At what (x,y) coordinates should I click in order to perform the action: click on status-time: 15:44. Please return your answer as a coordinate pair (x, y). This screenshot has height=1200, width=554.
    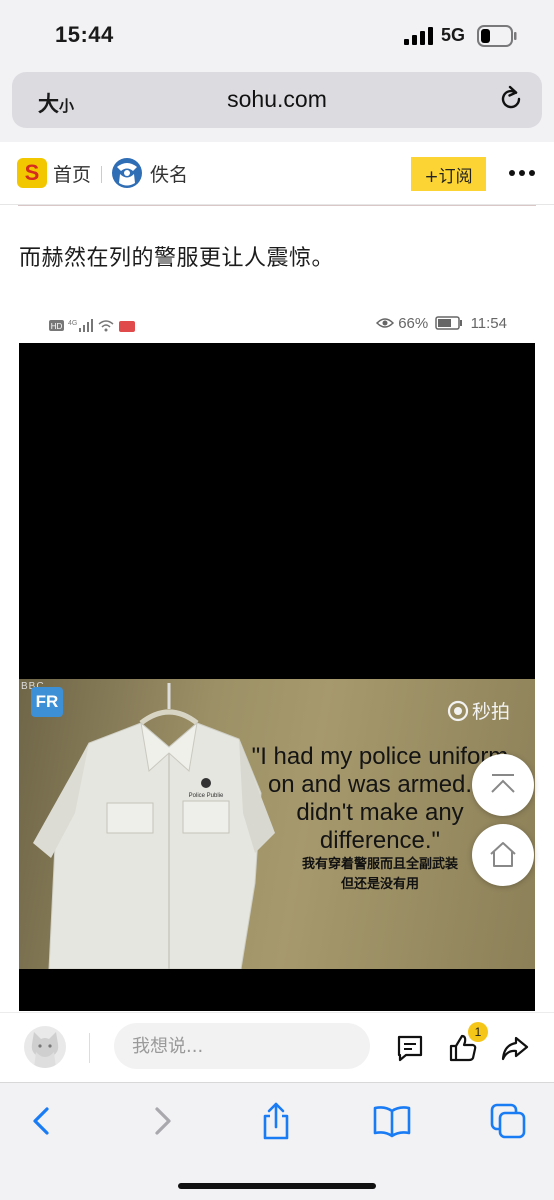
    Looking at the image, I should click on (84, 34).